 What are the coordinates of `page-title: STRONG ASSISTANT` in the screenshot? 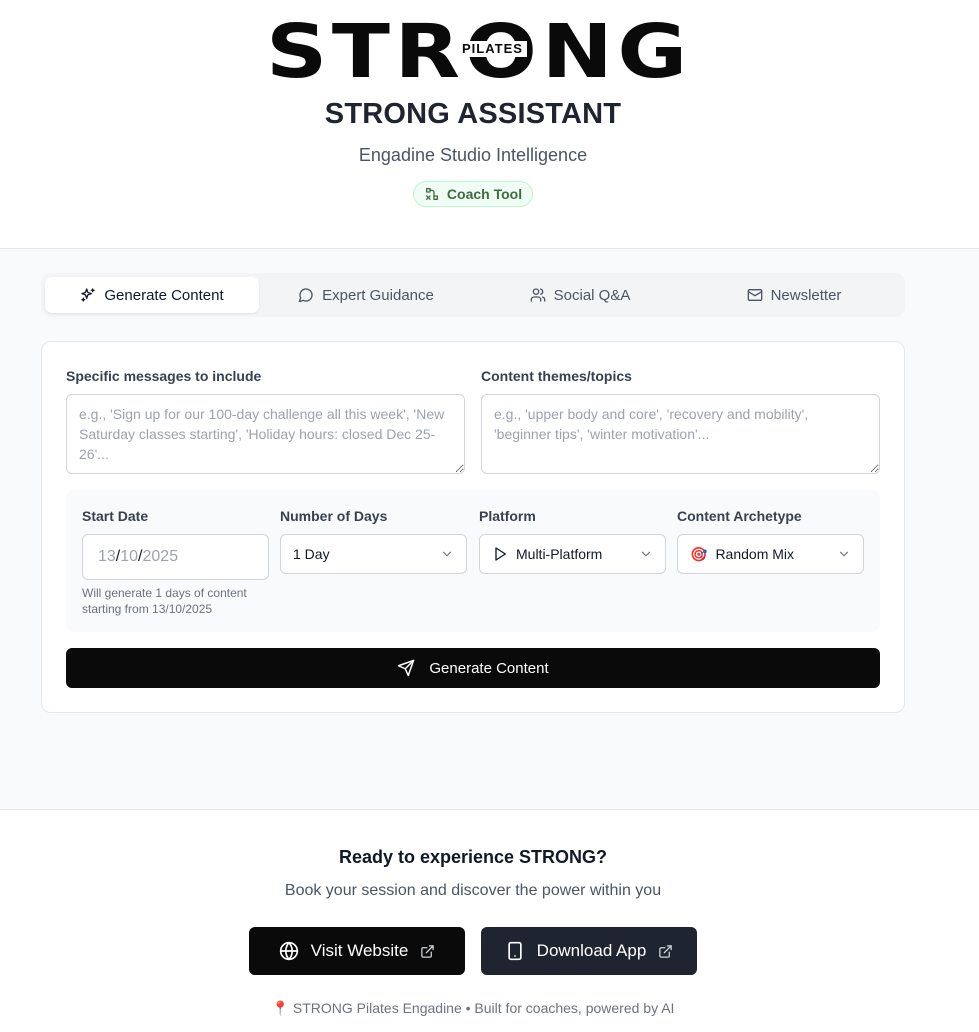 It's located at (473, 114).